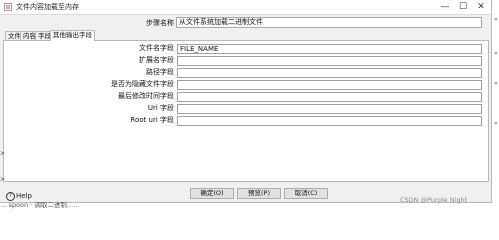 The width and height of the screenshot is (499, 240). Describe the element at coordinates (329, 49) in the screenshot. I see `field-input-filename: FILE_NAME` at that location.